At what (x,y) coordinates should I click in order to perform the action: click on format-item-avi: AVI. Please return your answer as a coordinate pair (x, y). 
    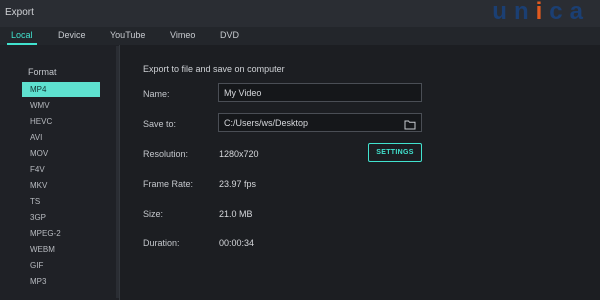
    Looking at the image, I should click on (61, 137).